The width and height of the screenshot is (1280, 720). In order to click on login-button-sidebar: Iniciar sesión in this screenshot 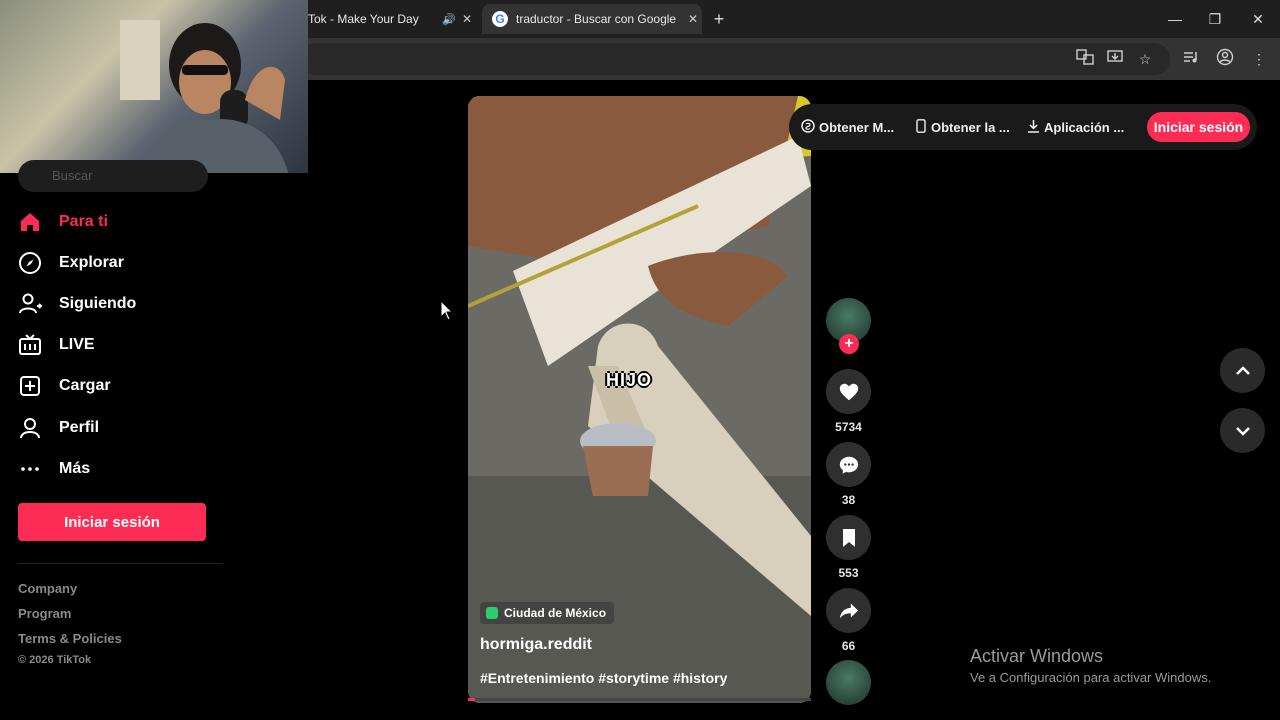, I will do `click(112, 522)`.